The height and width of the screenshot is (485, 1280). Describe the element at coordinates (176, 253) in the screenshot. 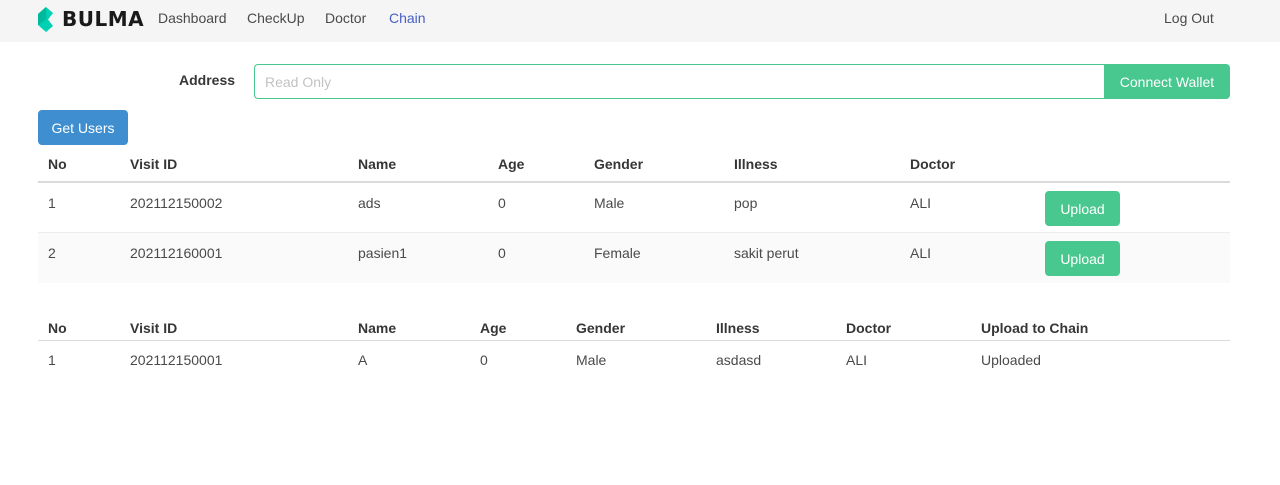

I see `cell-visit-id: 202112160001` at that location.